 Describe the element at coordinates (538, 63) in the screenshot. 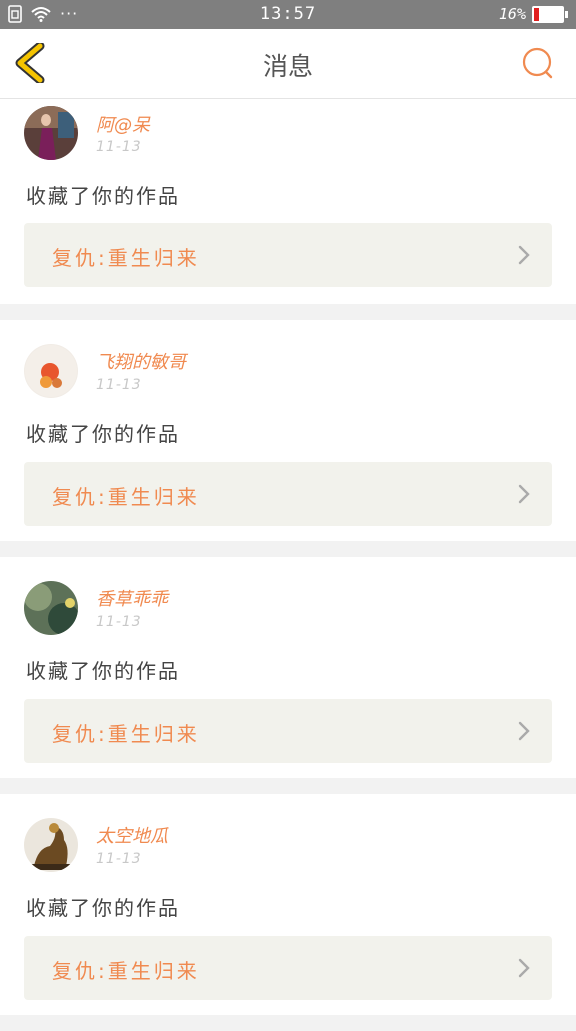

I see `search-icon` at that location.